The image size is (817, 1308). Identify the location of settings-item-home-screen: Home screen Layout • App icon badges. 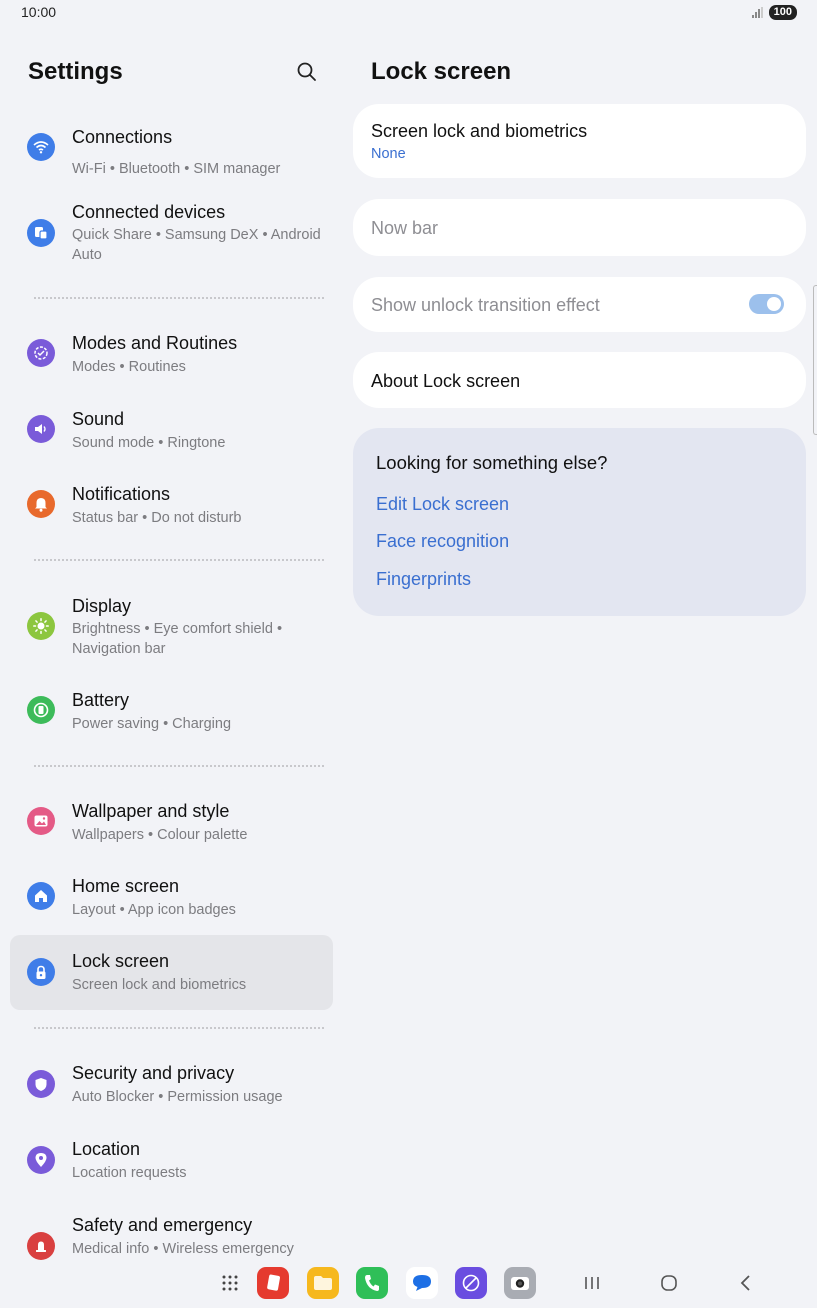
(171, 902).